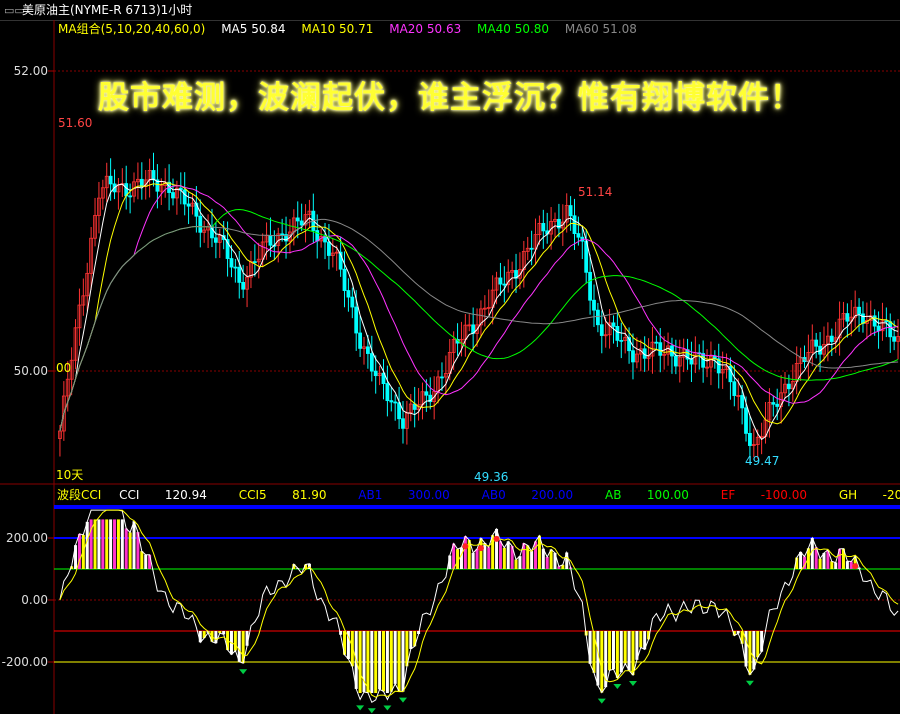 This screenshot has width=900, height=714. Describe the element at coordinates (465, 546) in the screenshot. I see `sell-signal-dot` at that location.